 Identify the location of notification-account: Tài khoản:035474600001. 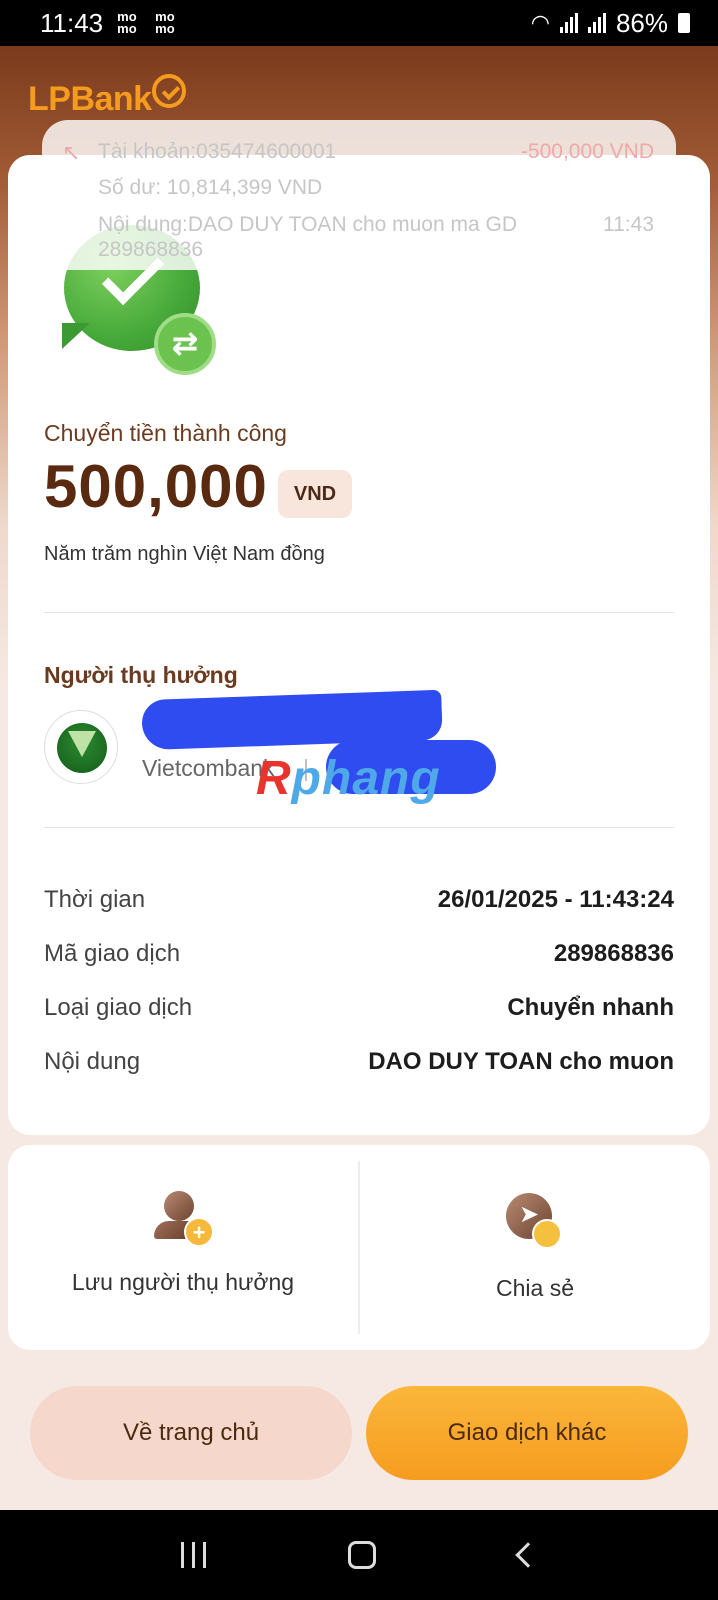
(217, 151).